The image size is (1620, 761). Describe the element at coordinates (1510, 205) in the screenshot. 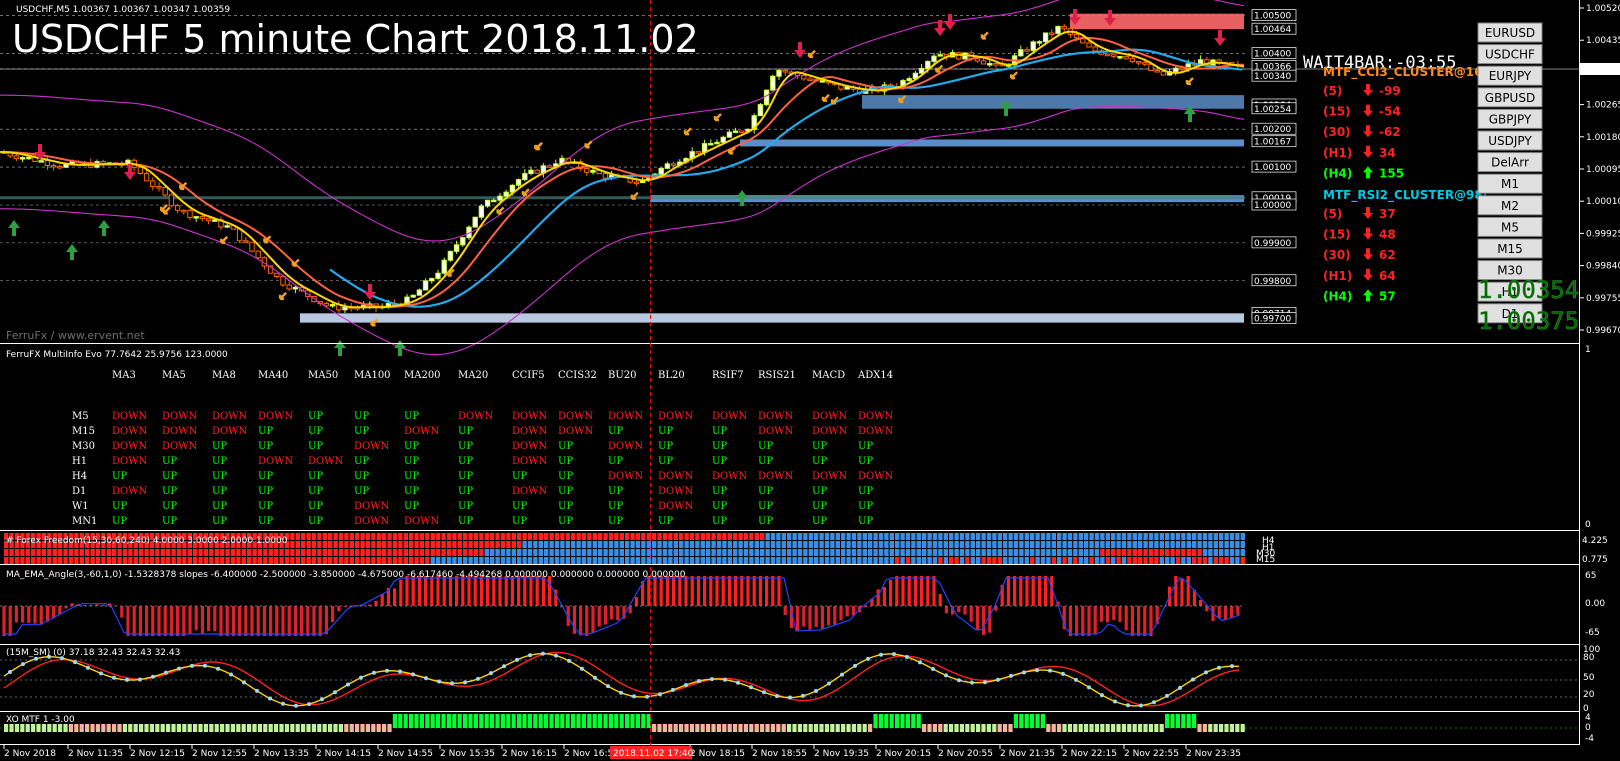

I see `button-m2: M2` at that location.